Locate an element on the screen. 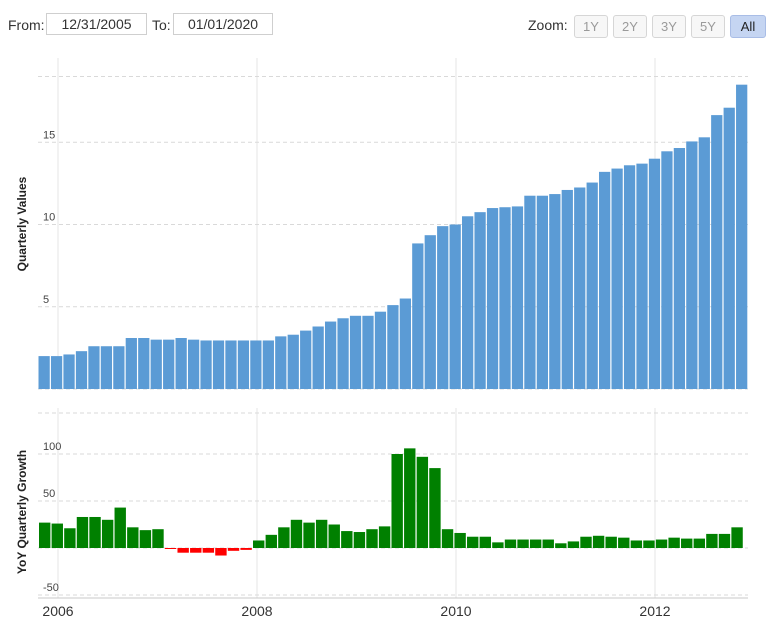 This screenshot has height=624, width=774. x-tick-label: 2006 is located at coordinates (57, 611).